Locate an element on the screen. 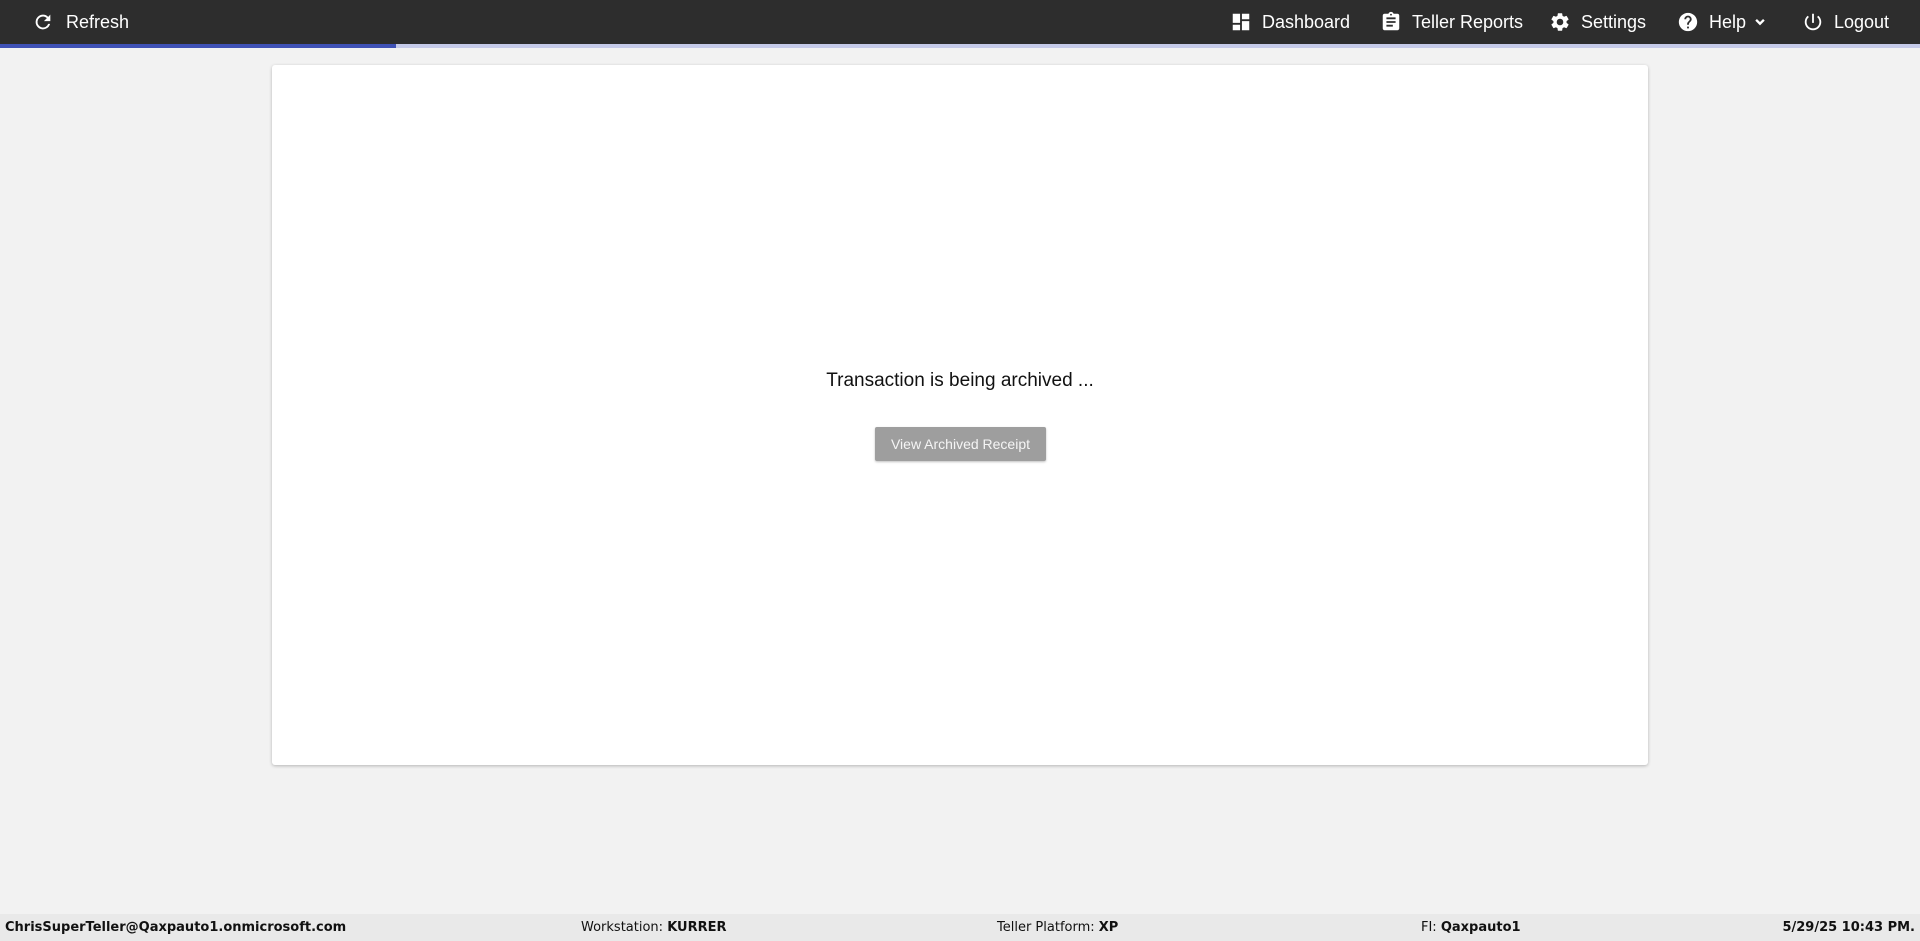 Image resolution: width=1920 pixels, height=941 pixels. refresh-button: Refresh is located at coordinates (80, 22).